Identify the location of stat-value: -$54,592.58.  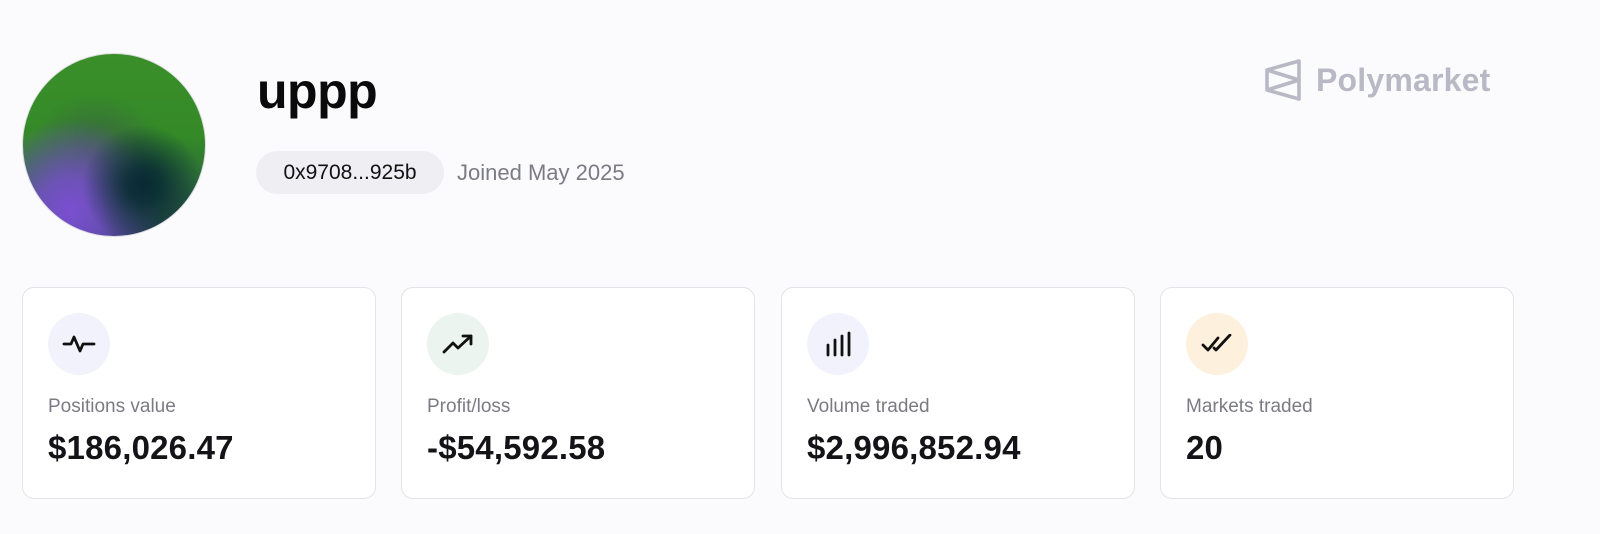
(516, 447).